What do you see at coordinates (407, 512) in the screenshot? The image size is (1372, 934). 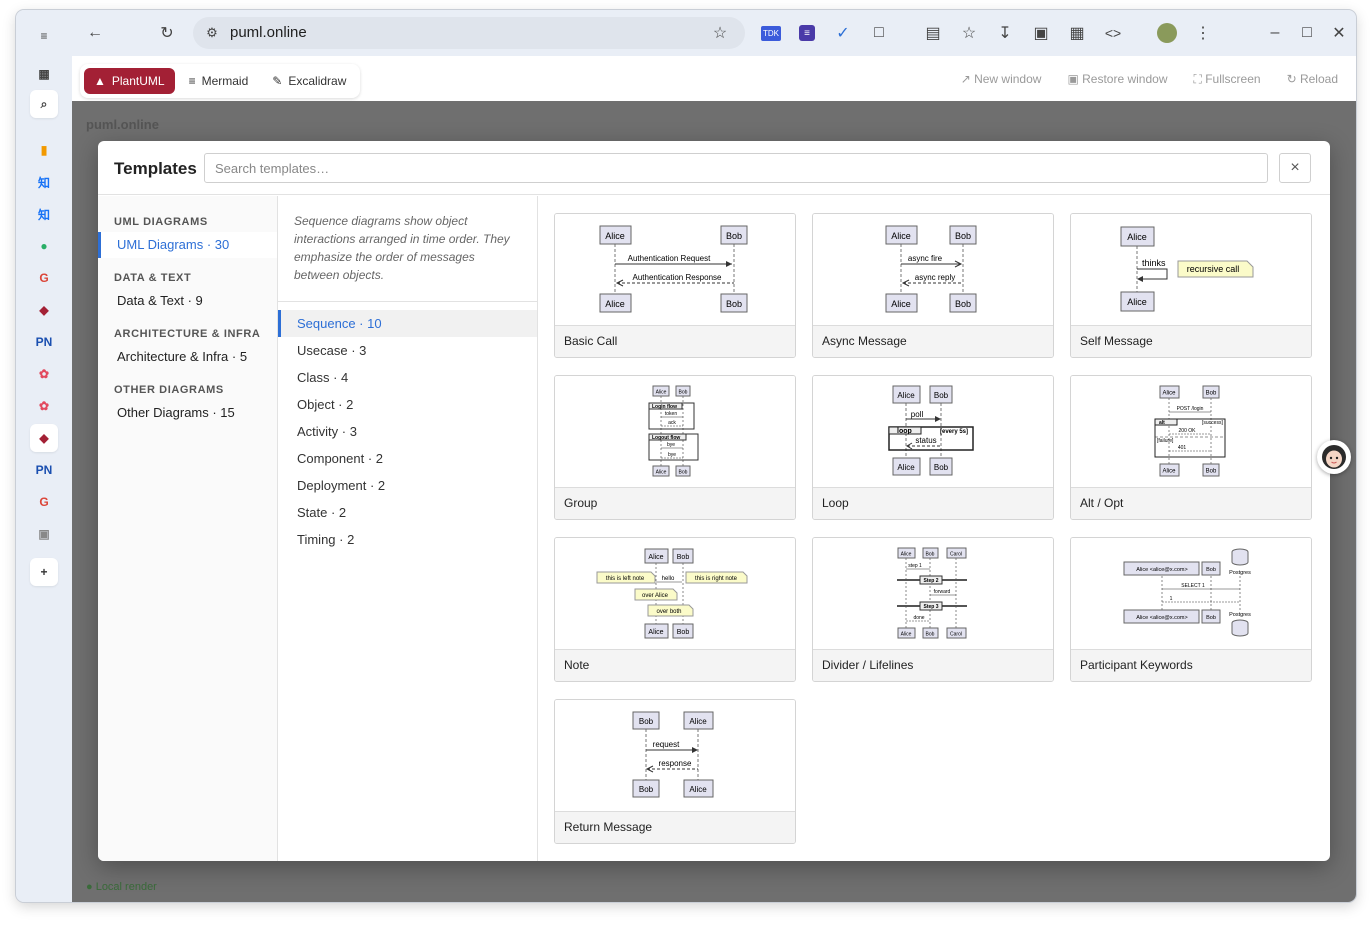 I see `subcategory-state: State · 2` at bounding box center [407, 512].